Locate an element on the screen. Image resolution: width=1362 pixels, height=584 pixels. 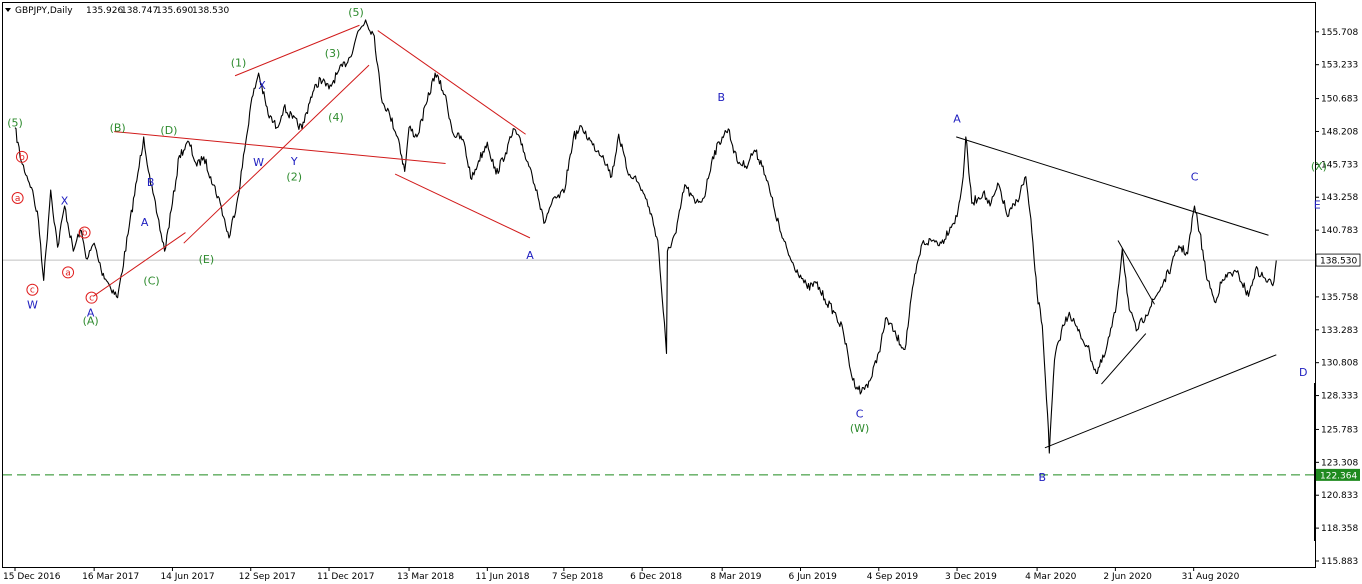
wave-label: (C) is located at coordinates (151, 280).